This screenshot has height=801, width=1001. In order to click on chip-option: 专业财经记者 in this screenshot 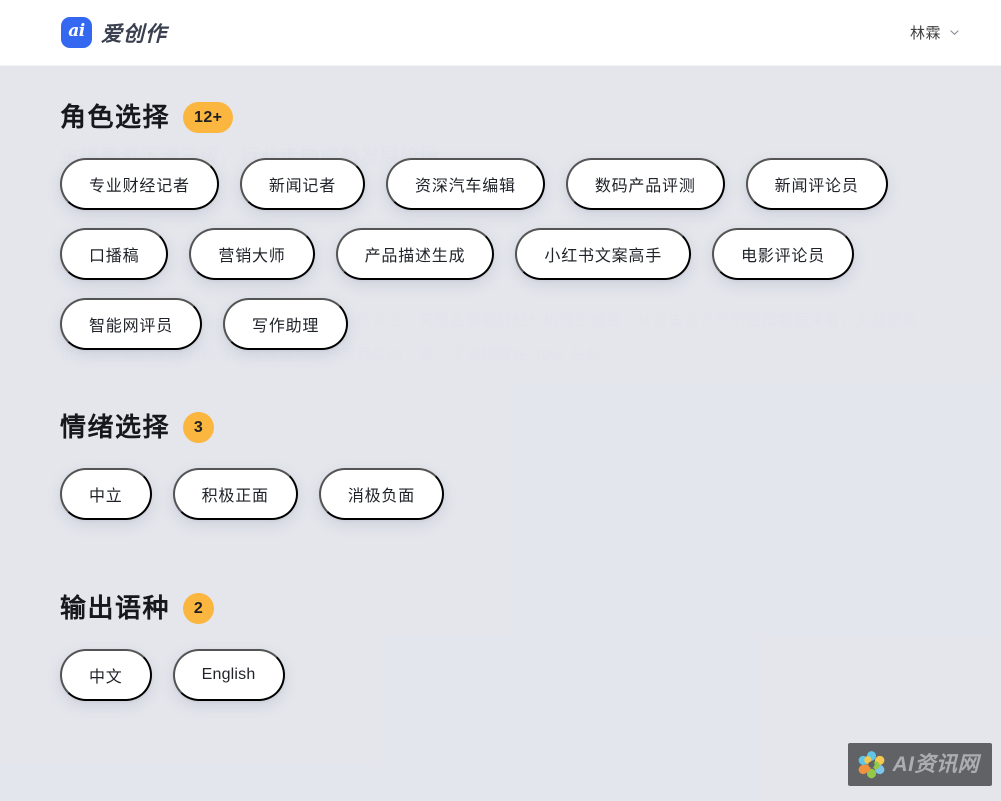, I will do `click(139, 184)`.